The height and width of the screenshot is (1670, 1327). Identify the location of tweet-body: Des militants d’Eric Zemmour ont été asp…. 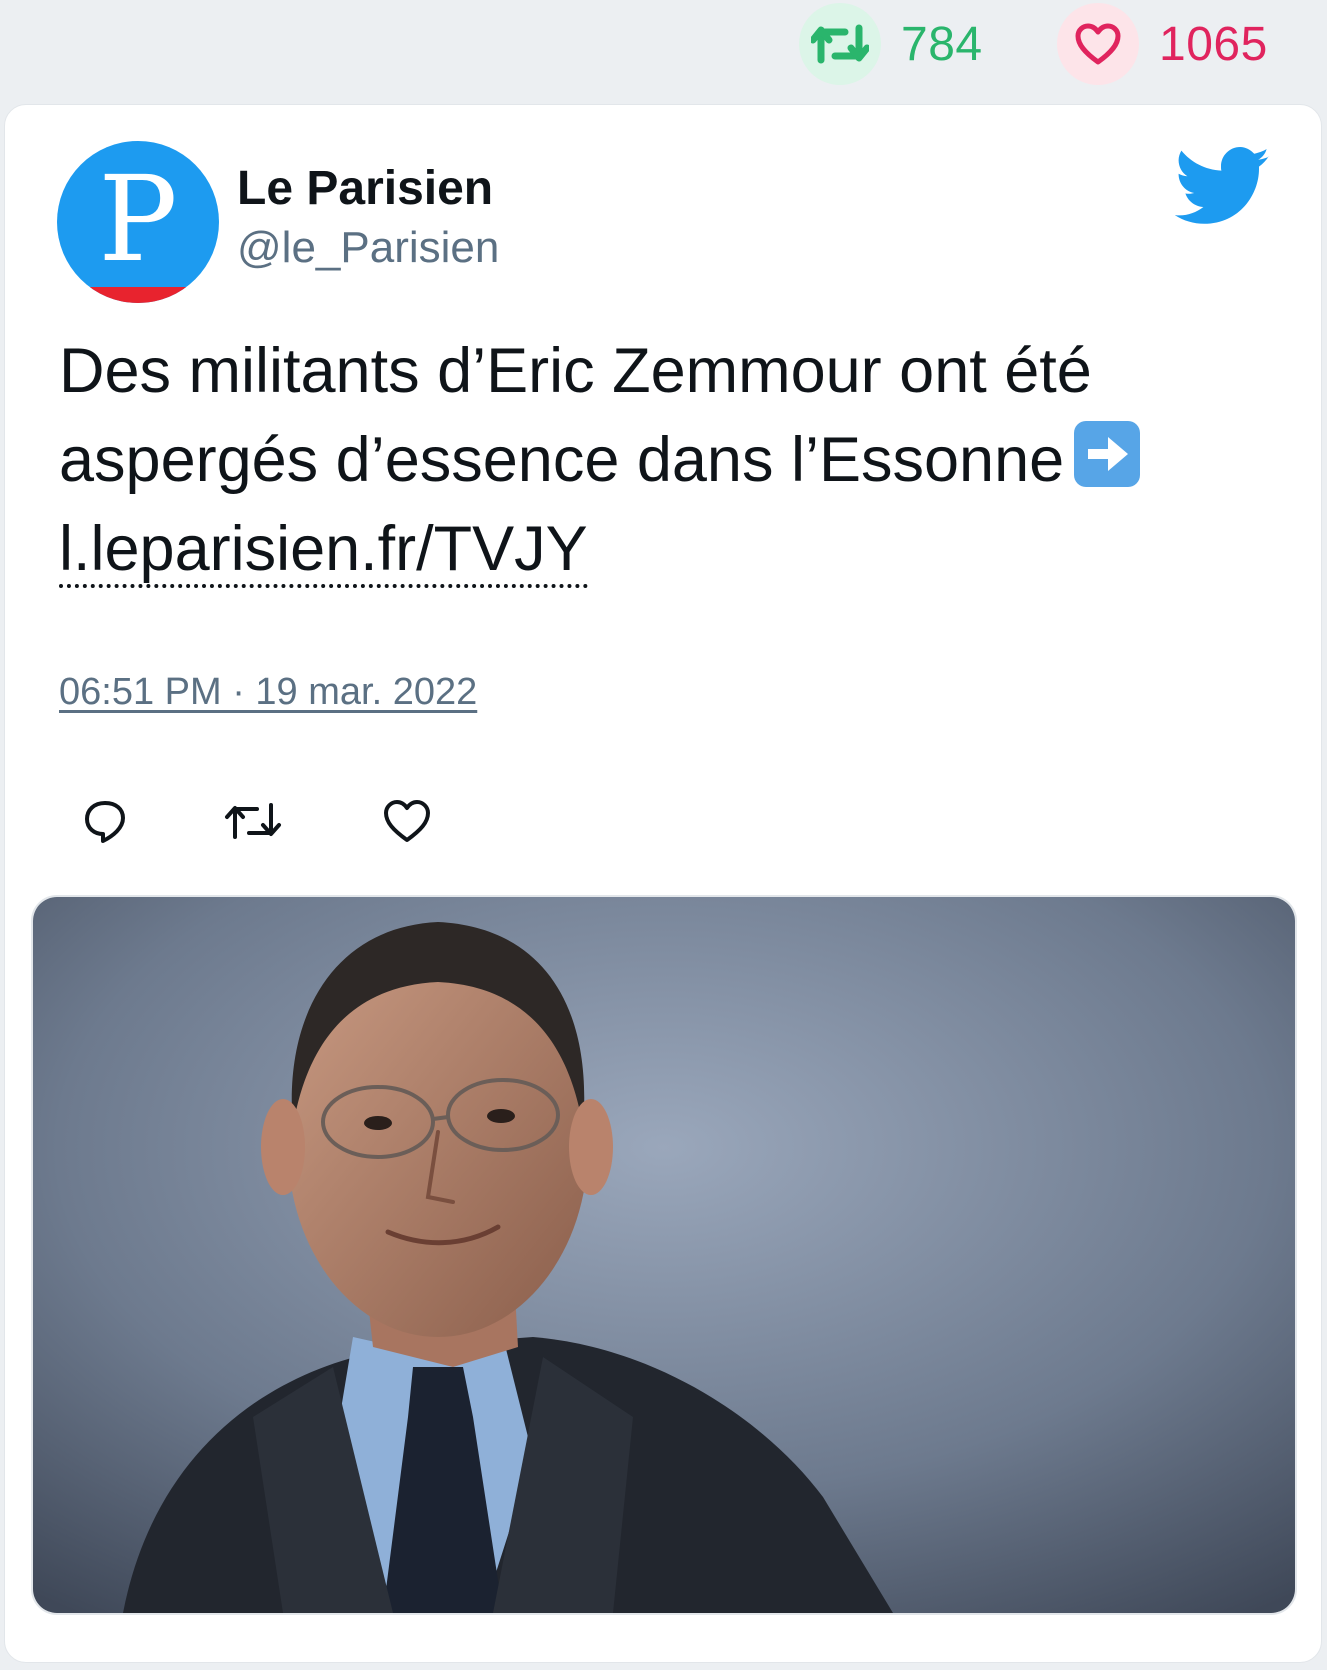
(575, 415).